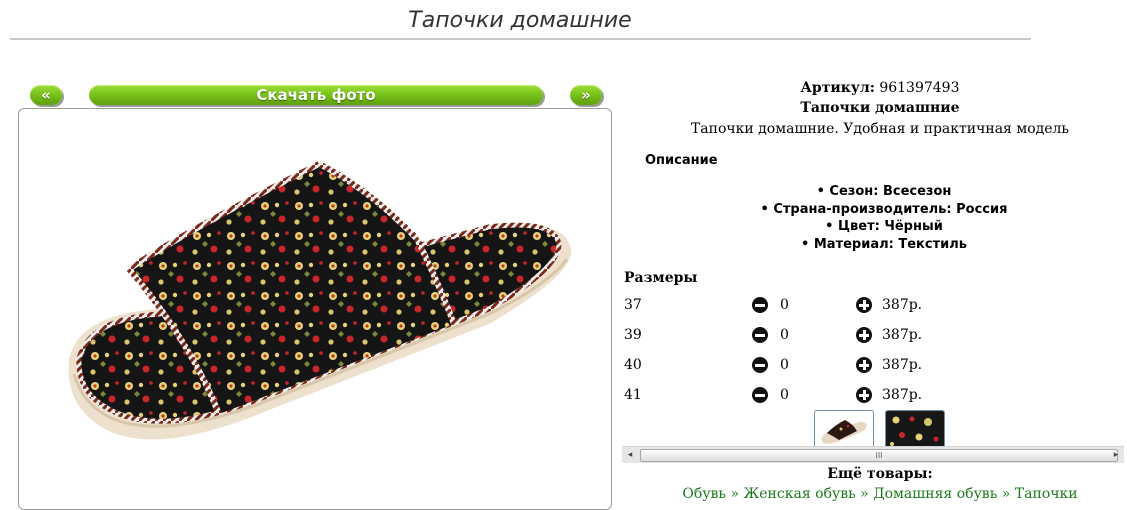 The width and height of the screenshot is (1127, 510). I want to click on page-title: Тапочки домашние, so click(520, 20).